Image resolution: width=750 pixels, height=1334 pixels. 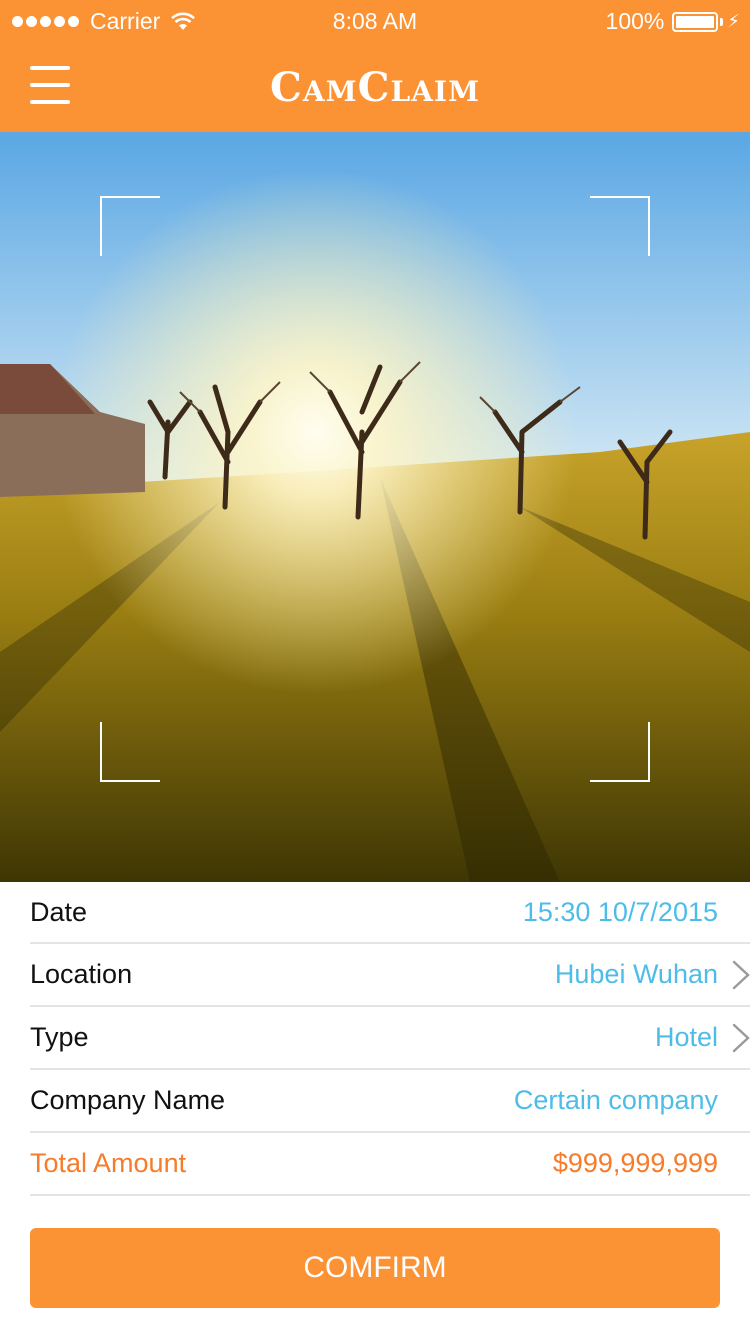 What do you see at coordinates (130, 226) in the screenshot?
I see `viewfinder-corner-top-left` at bounding box center [130, 226].